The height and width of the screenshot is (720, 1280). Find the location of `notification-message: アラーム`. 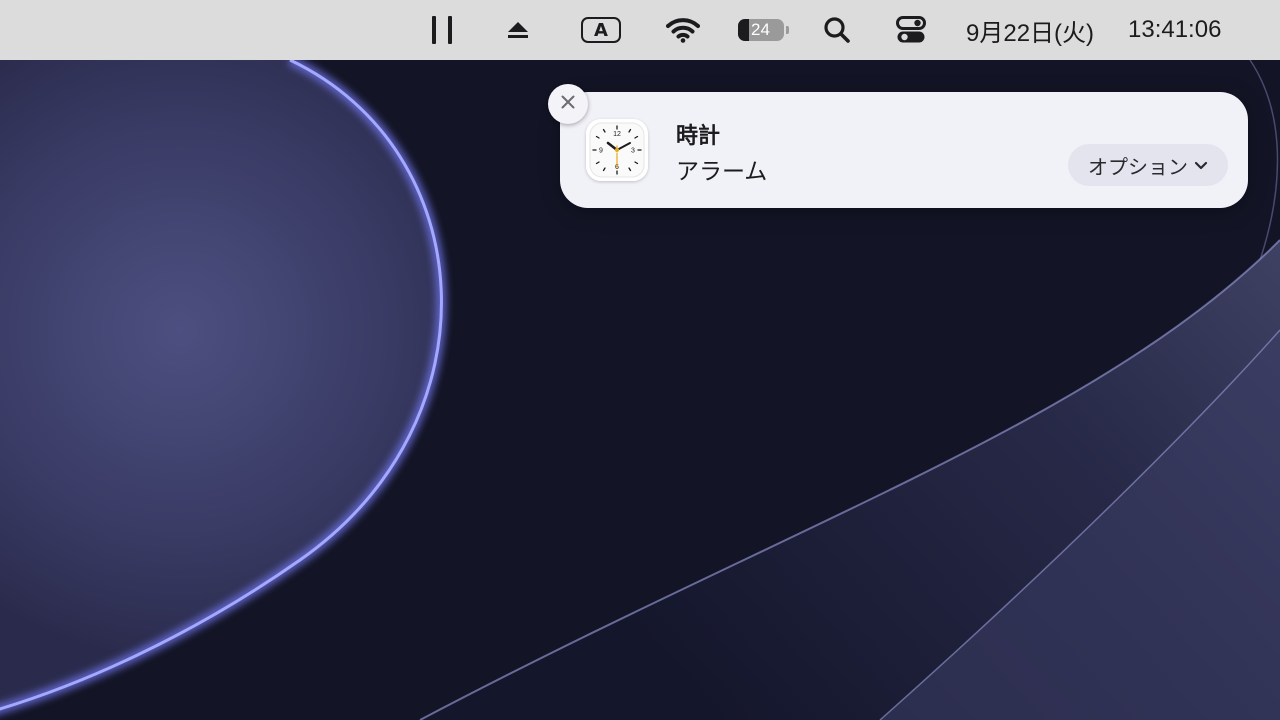

notification-message: アラーム is located at coordinates (722, 172).